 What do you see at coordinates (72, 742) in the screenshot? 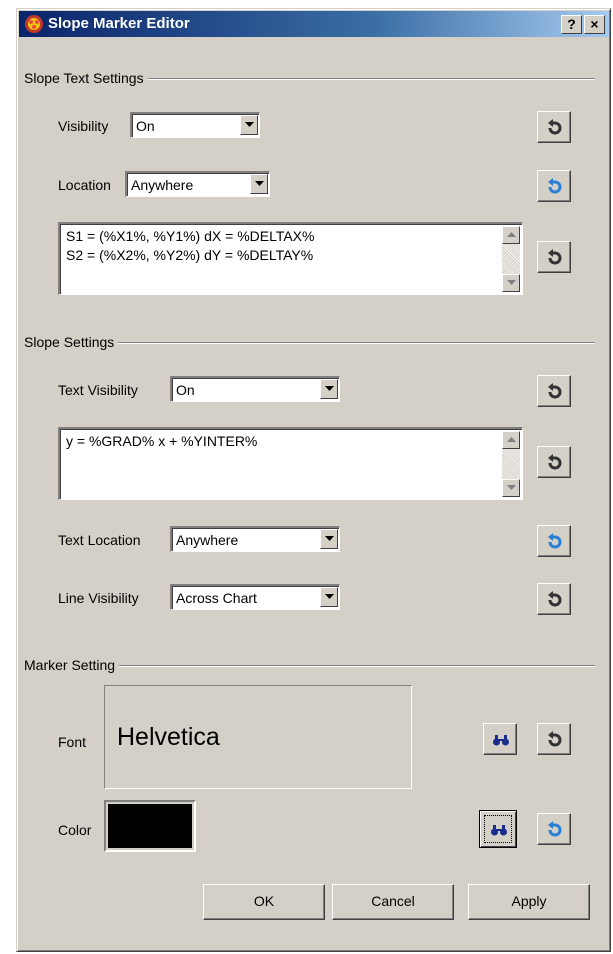
I see `font-label: Font` at bounding box center [72, 742].